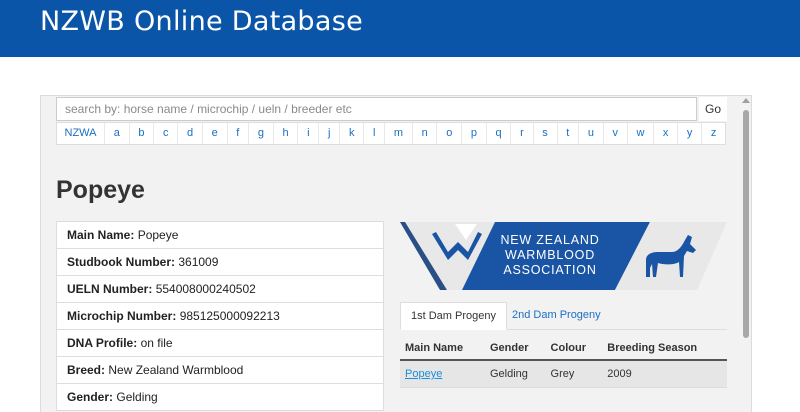 Image resolution: width=800 pixels, height=412 pixels. What do you see at coordinates (158, 235) in the screenshot?
I see `detail-value: Popeye` at bounding box center [158, 235].